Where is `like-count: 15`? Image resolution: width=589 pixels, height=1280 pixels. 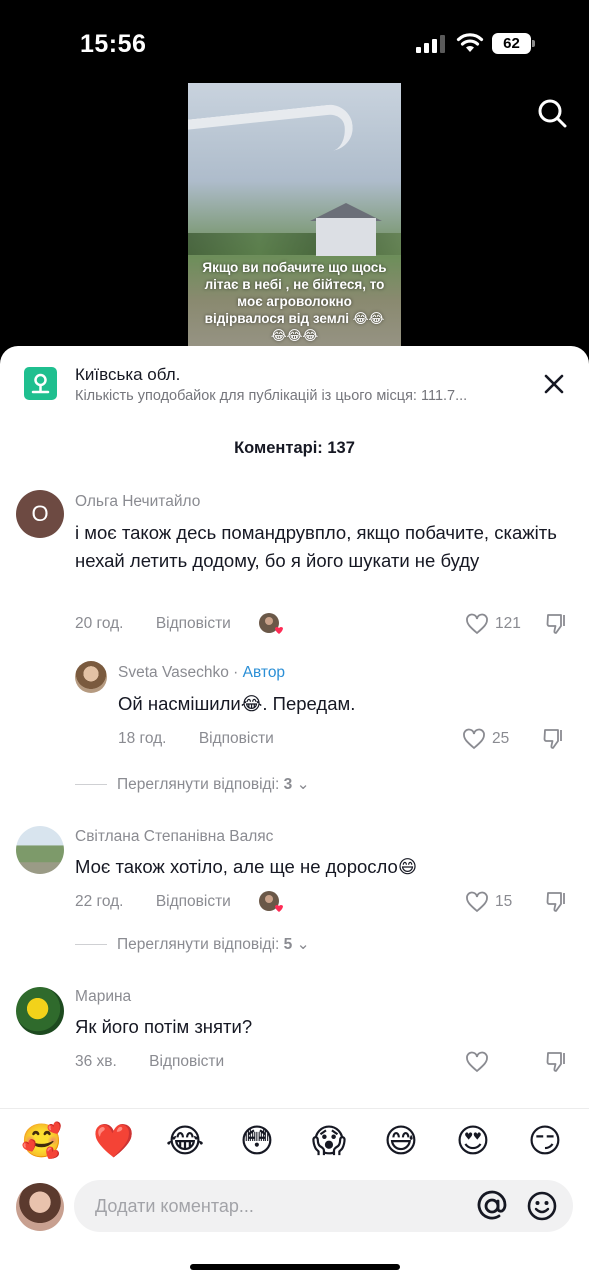 like-count: 15 is located at coordinates (504, 901).